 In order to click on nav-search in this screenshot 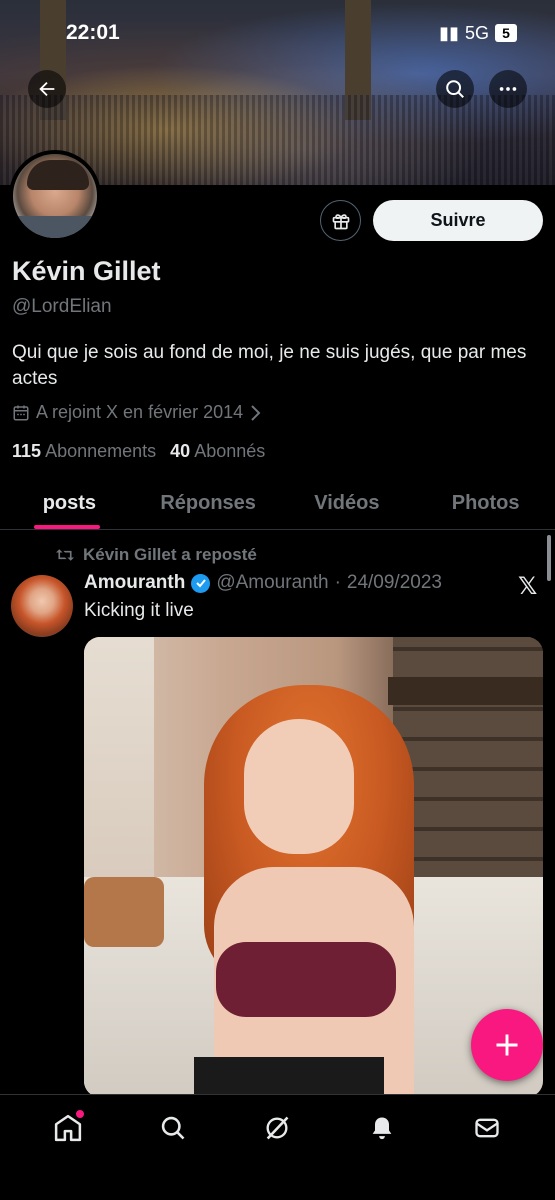, I will do `click(173, 1128)`.